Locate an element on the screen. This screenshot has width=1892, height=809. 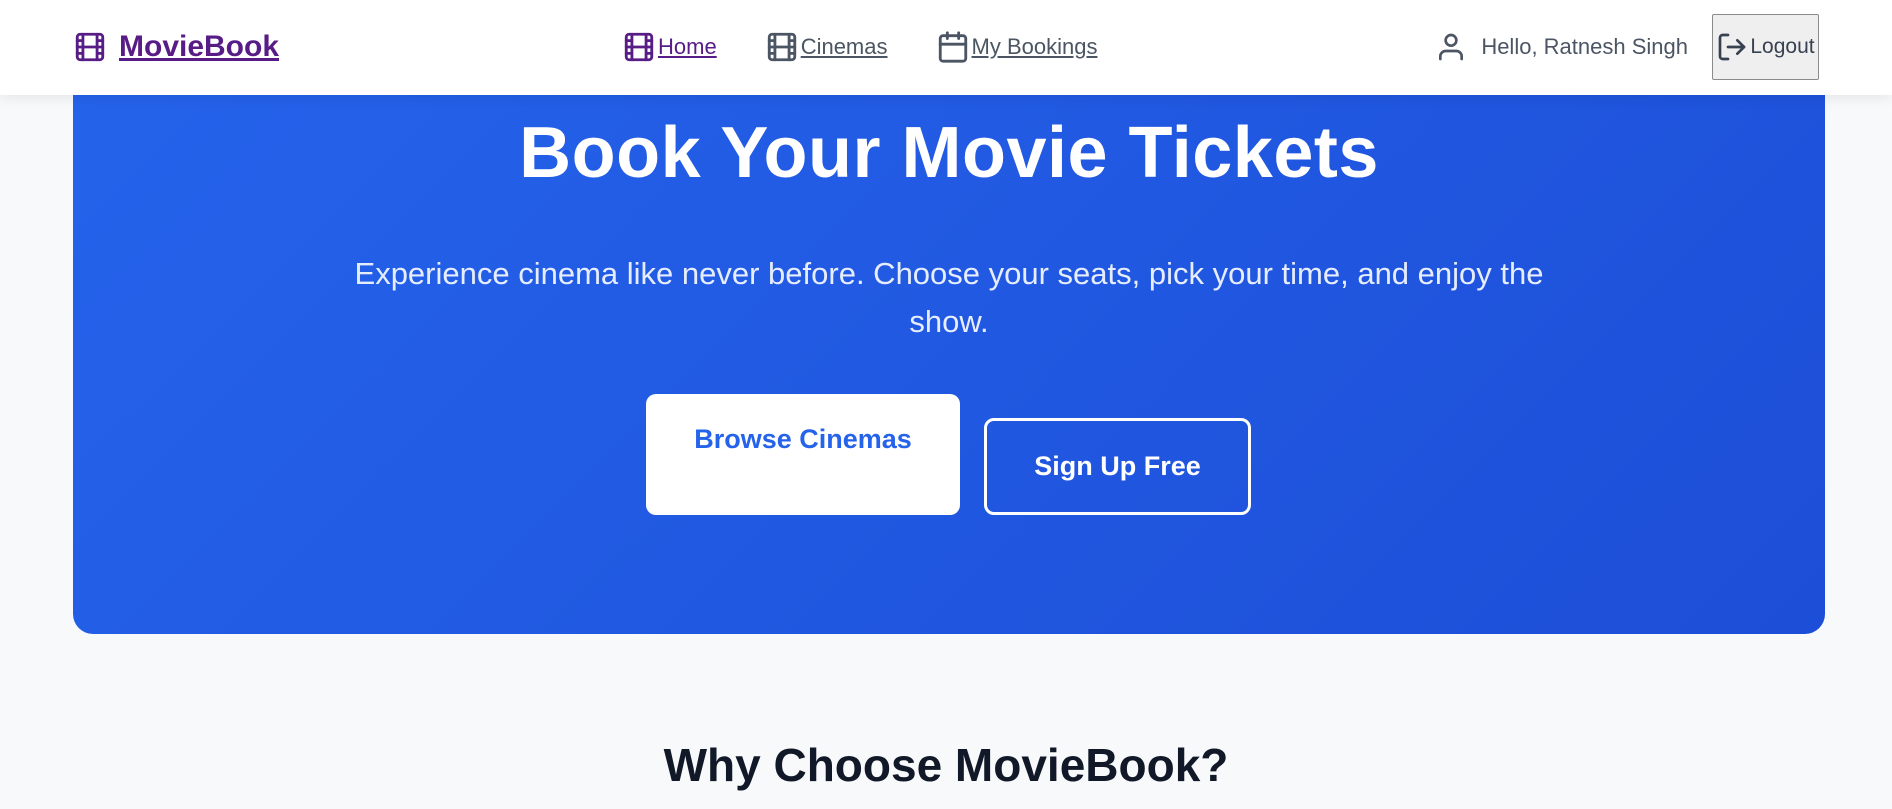
logout-button: Logout is located at coordinates (1765, 47).